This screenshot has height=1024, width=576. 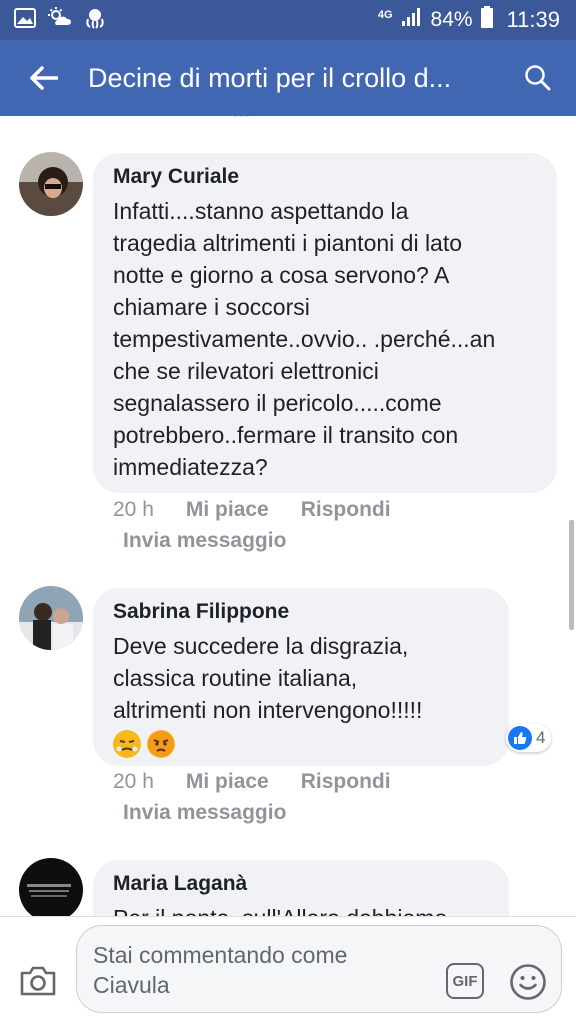 I want to click on emoji-row, so click(x=301, y=744).